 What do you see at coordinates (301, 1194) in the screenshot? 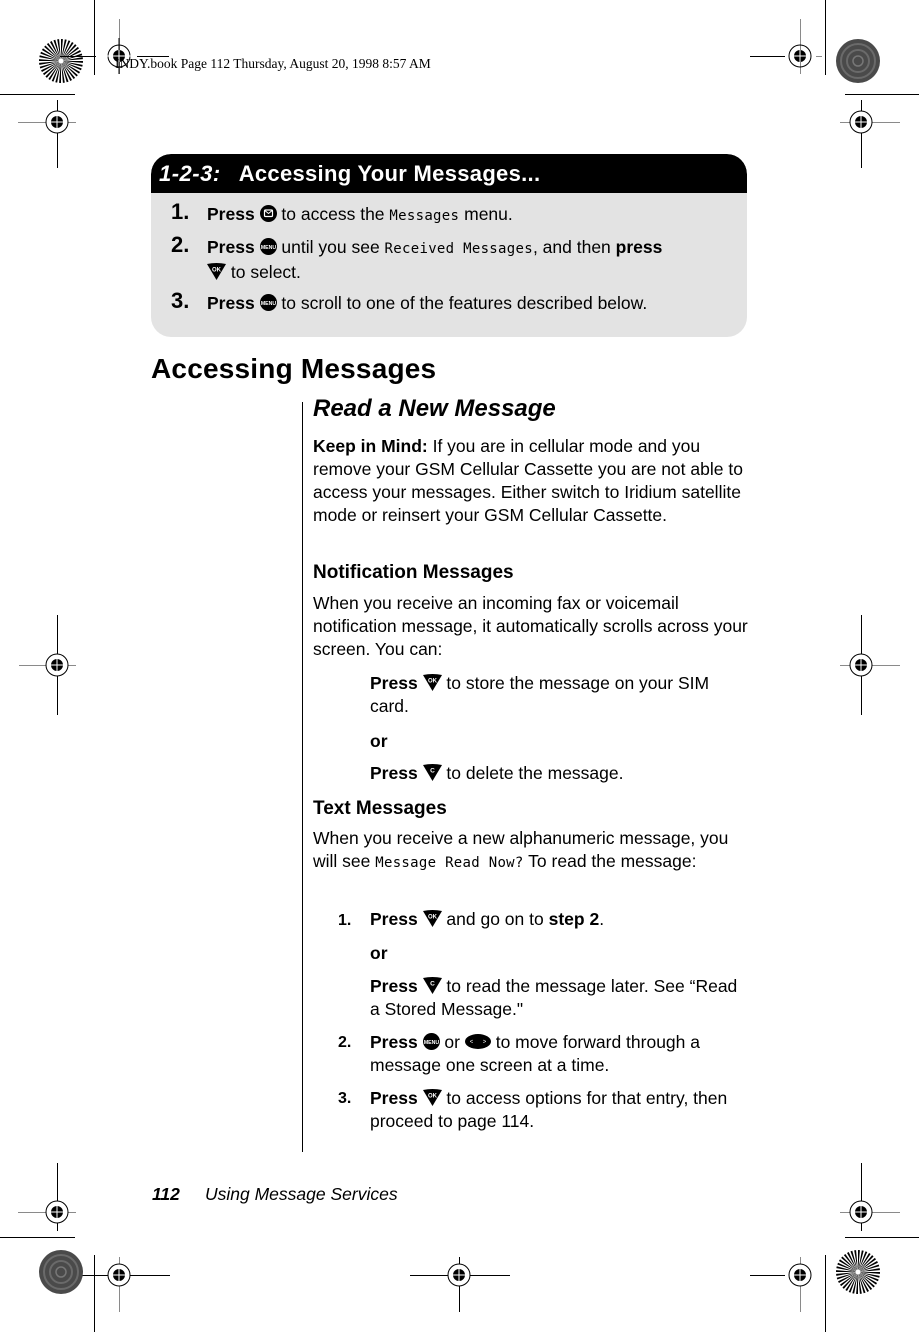
I see `footer-section-title: Using Message Services` at bounding box center [301, 1194].